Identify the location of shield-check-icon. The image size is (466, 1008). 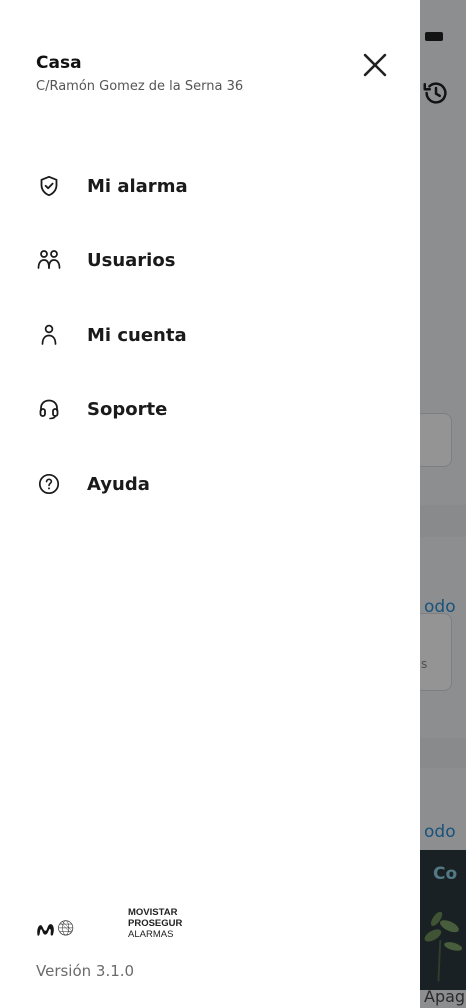
(49, 186).